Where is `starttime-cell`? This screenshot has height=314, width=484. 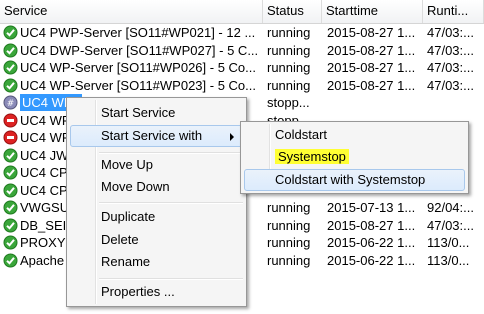 starttime-cell is located at coordinates (375, 102).